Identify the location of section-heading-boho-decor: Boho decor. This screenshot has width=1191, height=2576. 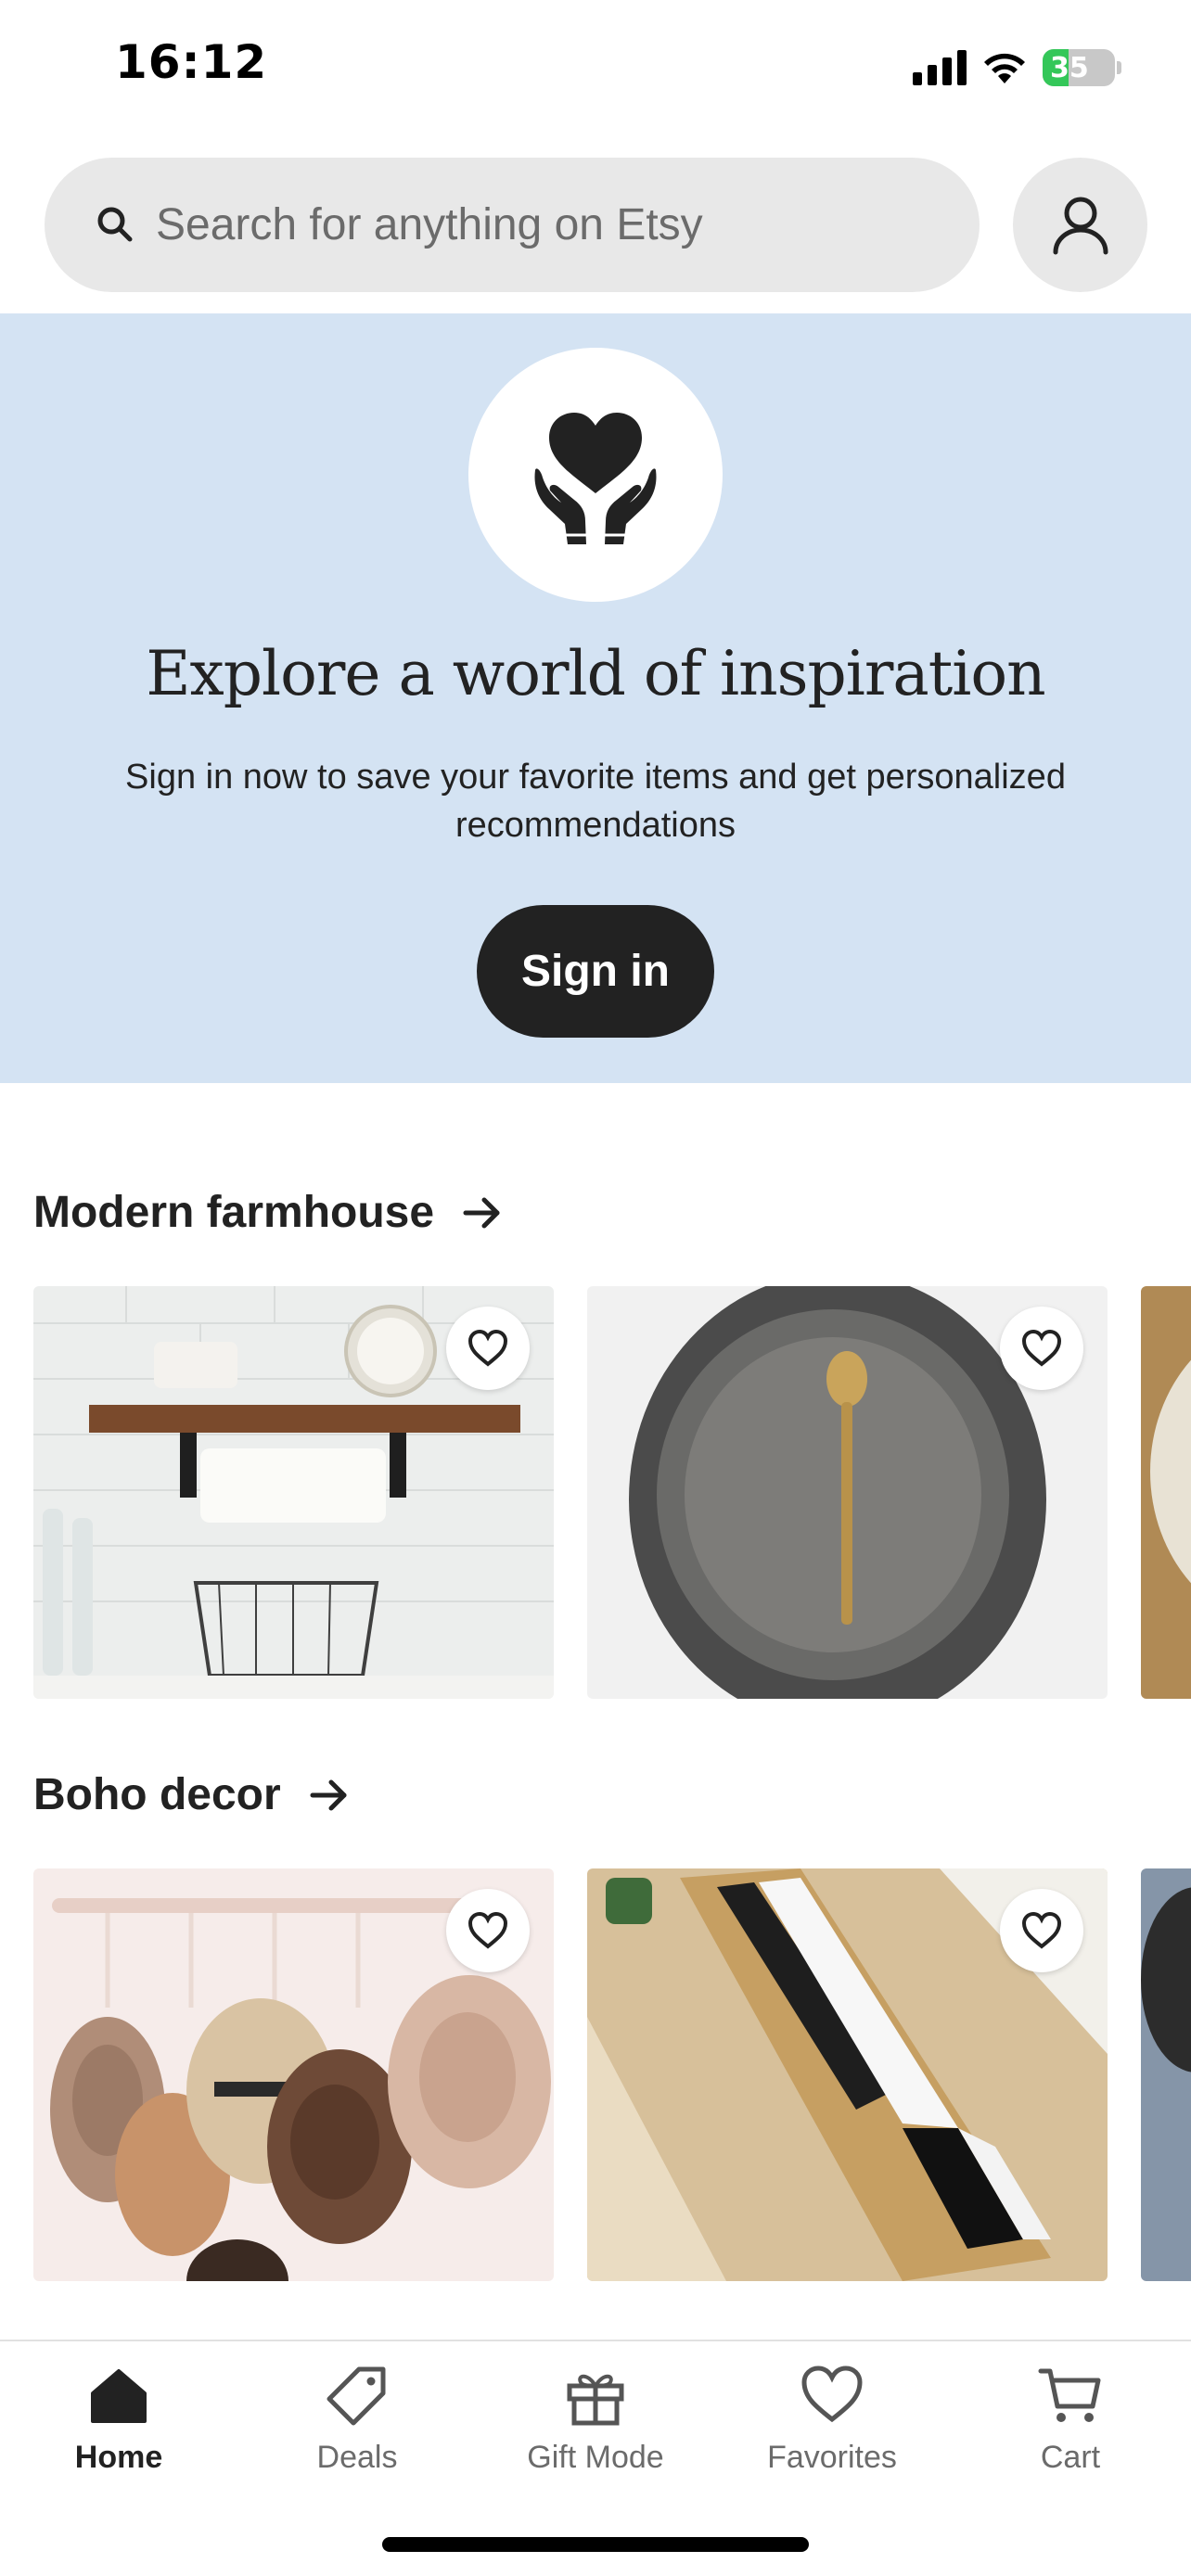
(191, 1794).